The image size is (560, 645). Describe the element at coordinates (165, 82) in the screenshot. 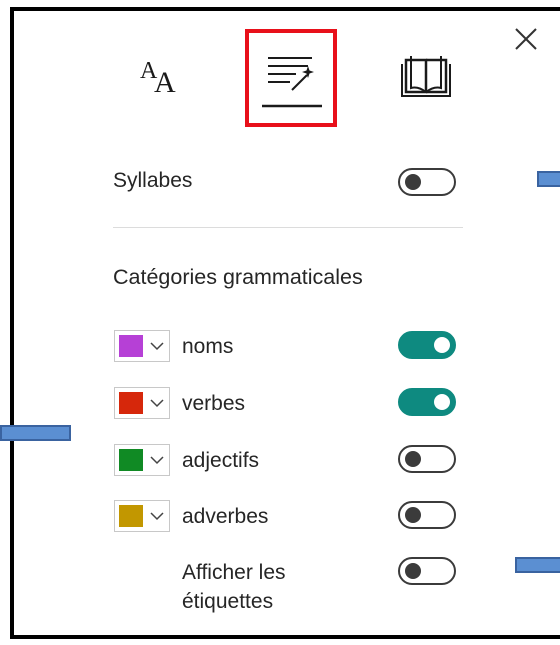

I see `font-size-icon-small-a: A` at that location.